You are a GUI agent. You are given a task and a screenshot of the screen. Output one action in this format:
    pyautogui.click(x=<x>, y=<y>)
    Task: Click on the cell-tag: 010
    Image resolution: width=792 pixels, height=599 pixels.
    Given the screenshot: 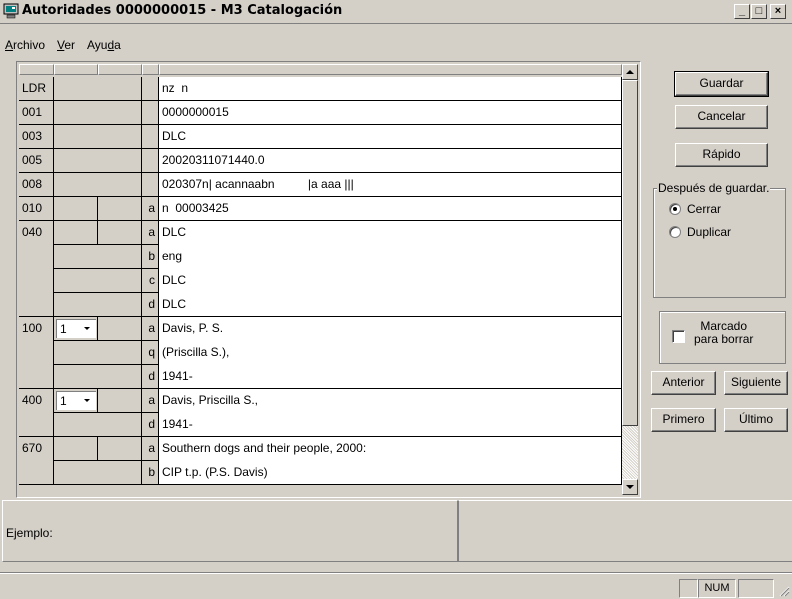 What is the action you would take?
    pyautogui.click(x=36, y=209)
    